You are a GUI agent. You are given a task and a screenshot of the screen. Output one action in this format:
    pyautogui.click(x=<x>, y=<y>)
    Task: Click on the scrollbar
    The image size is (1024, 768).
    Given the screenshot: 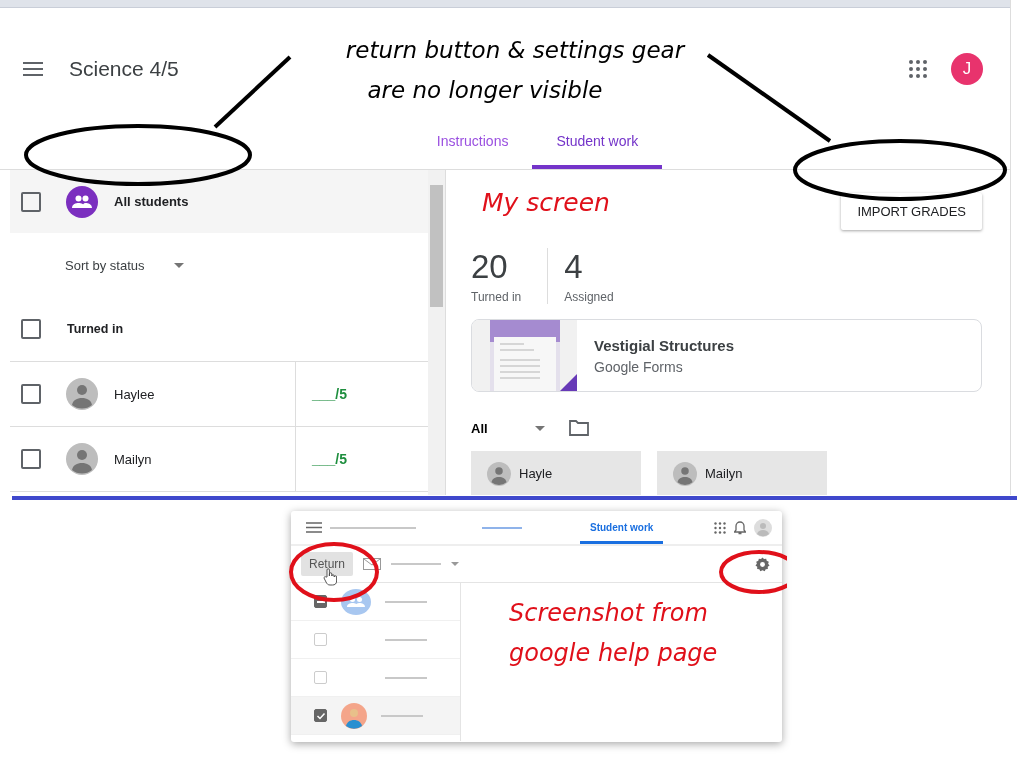 What is the action you would take?
    pyautogui.click(x=436, y=332)
    